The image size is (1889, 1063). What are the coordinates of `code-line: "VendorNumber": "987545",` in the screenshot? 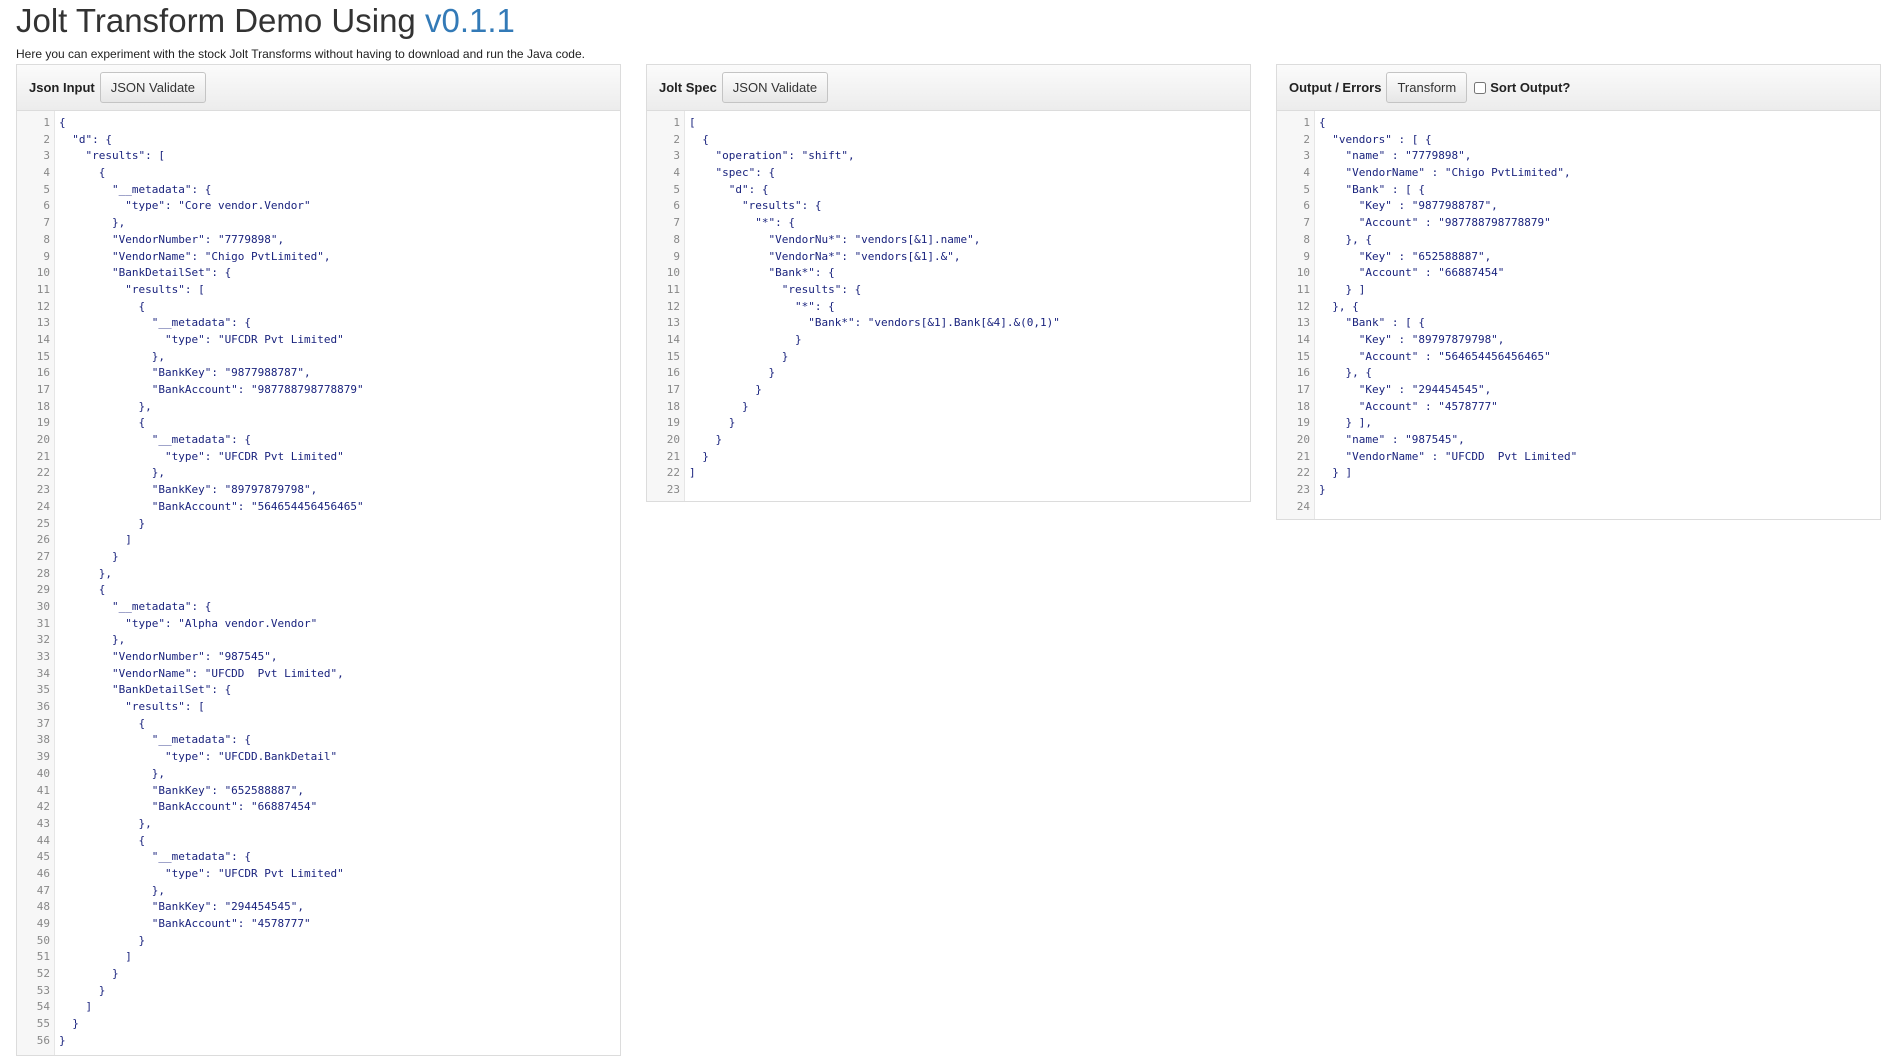 It's located at (168, 656).